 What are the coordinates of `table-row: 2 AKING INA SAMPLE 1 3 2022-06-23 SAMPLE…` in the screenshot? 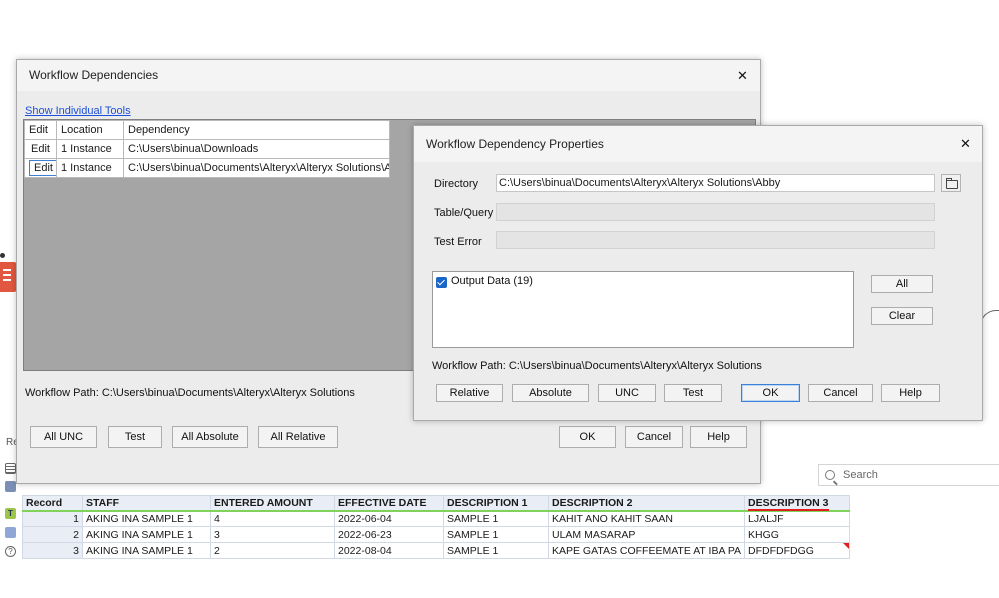 It's located at (436, 534).